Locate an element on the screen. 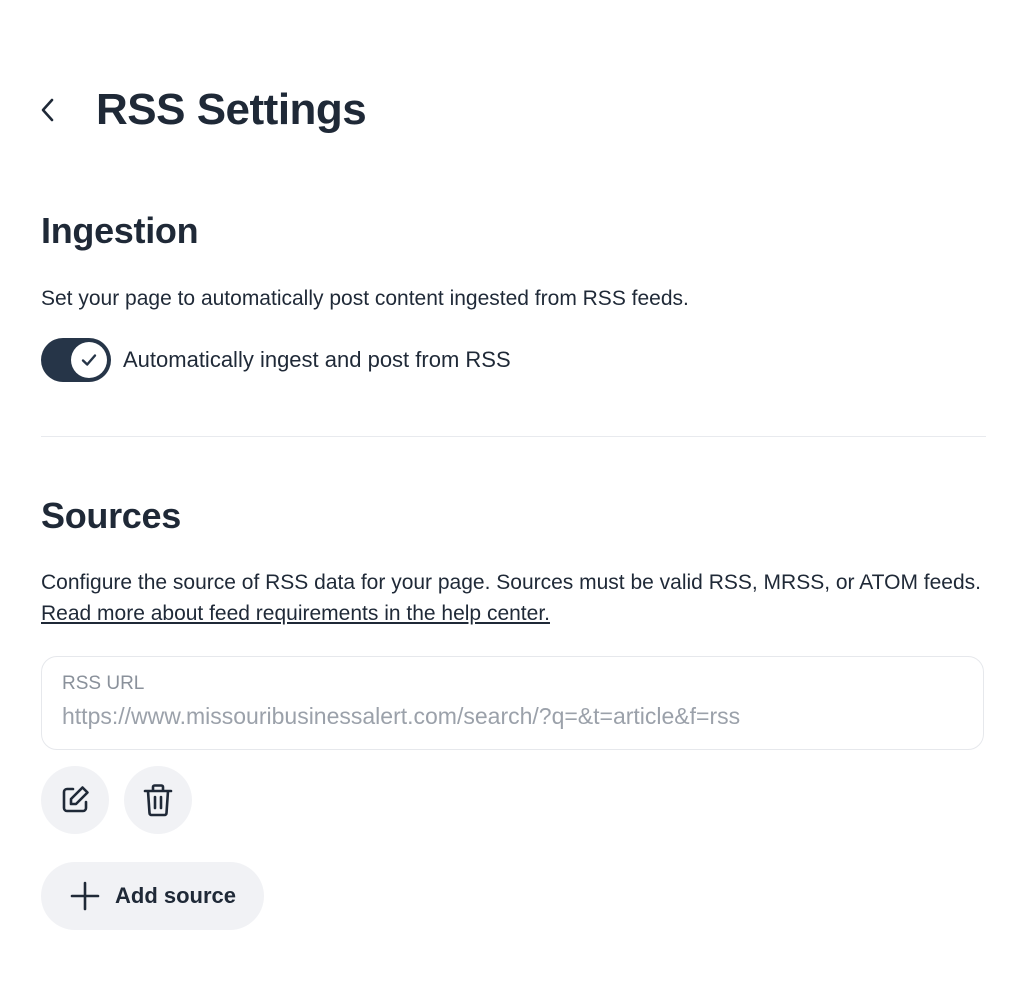  auto-ingest-toggle-label: Automatically ingest and post from RSS is located at coordinates (317, 359).